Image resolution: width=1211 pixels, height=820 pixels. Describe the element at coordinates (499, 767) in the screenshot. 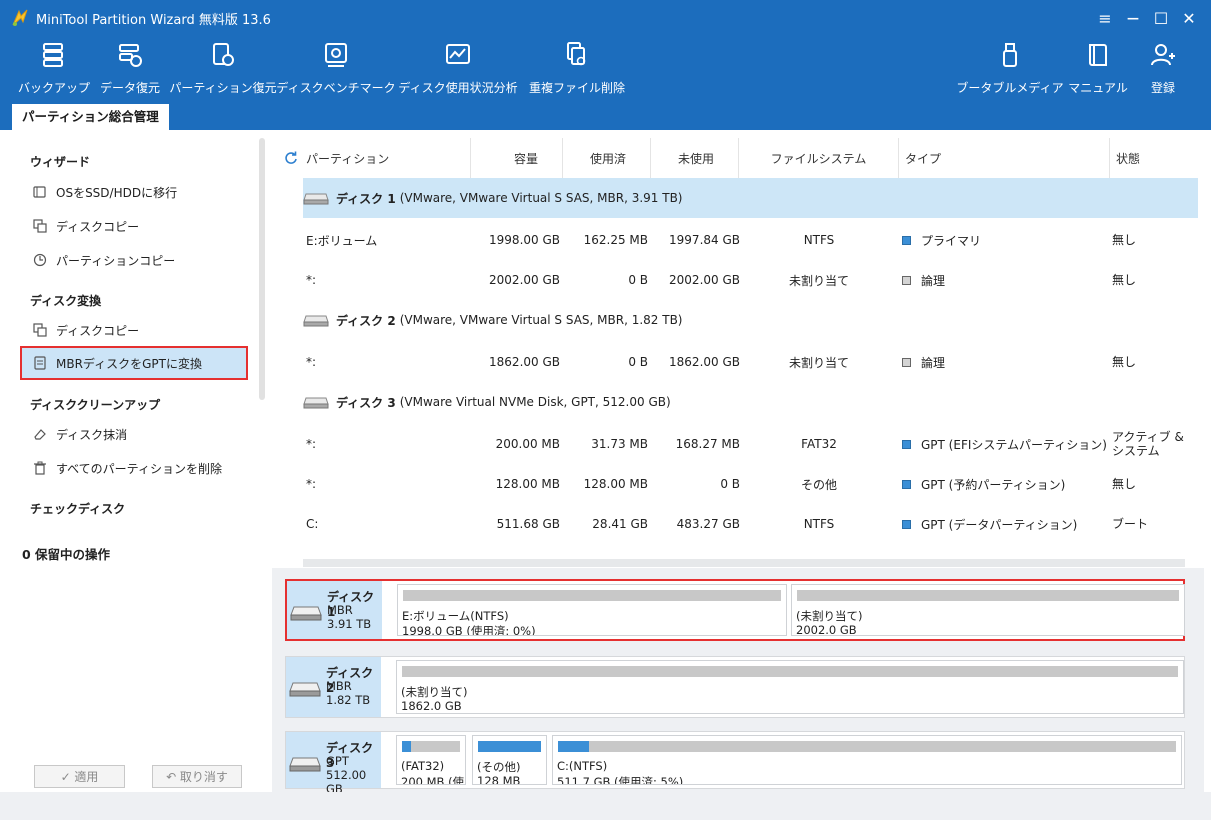

I see `partition-label: (その他)` at that location.